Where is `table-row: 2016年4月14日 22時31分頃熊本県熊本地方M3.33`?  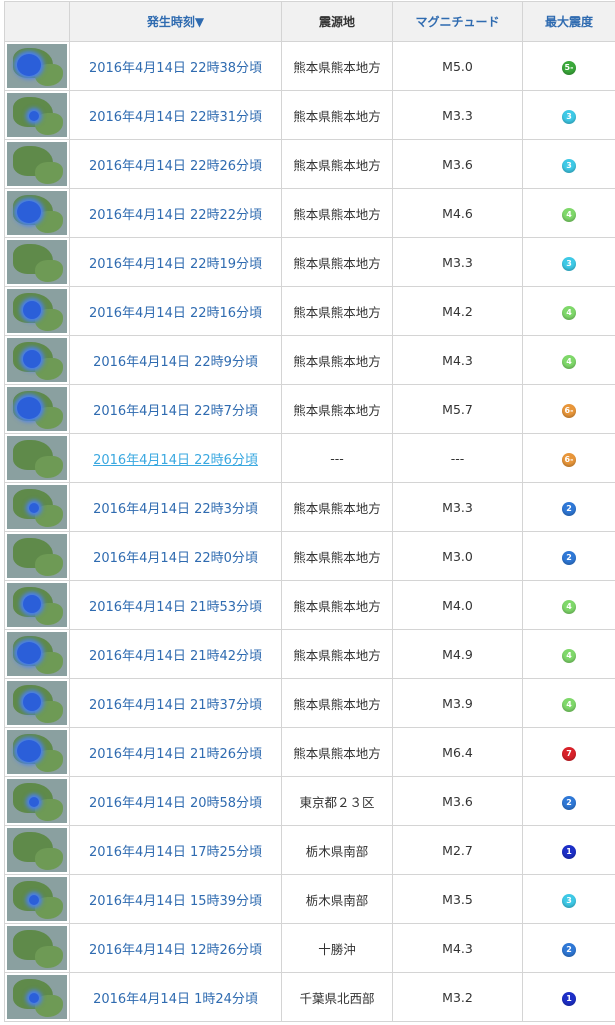 table-row: 2016年4月14日 22時31分頃熊本県熊本地方M3.33 is located at coordinates (310, 115).